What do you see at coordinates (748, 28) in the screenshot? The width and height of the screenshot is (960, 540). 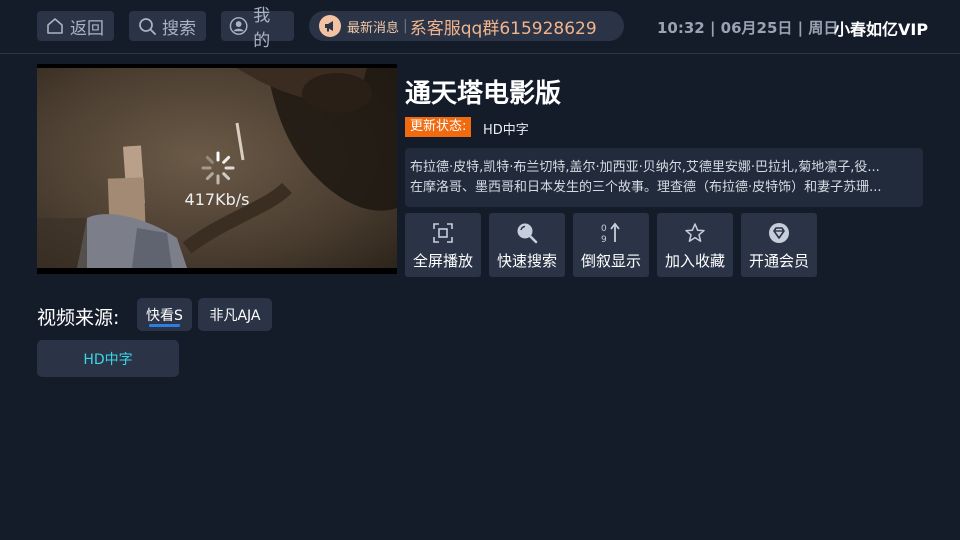 I see `clock: 10:32 | 06月25日 | 周日` at bounding box center [748, 28].